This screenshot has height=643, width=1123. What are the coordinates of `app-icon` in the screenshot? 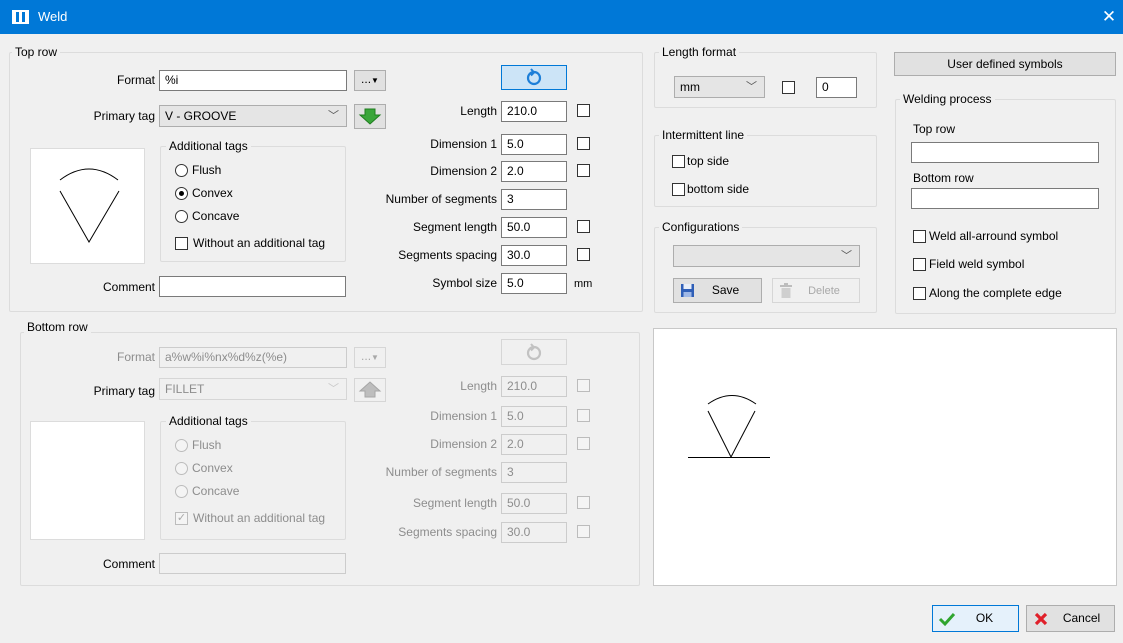 It's located at (20, 17).